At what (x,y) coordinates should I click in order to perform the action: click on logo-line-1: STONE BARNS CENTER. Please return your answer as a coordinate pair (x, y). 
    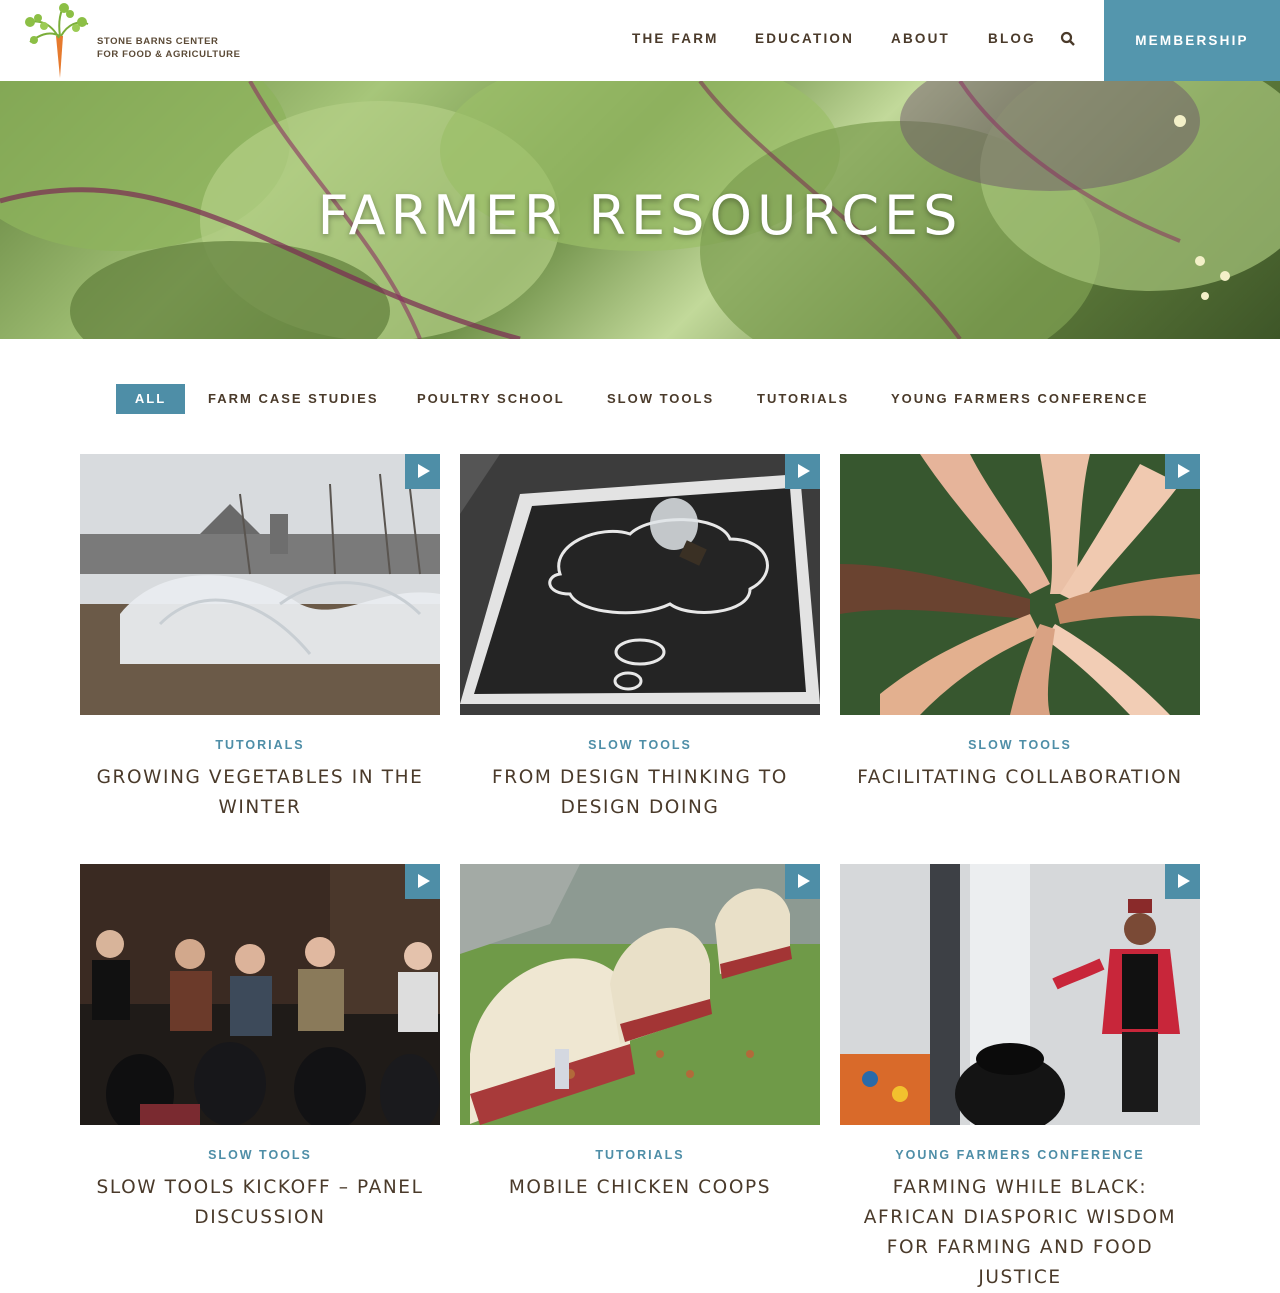
    Looking at the image, I should click on (158, 41).